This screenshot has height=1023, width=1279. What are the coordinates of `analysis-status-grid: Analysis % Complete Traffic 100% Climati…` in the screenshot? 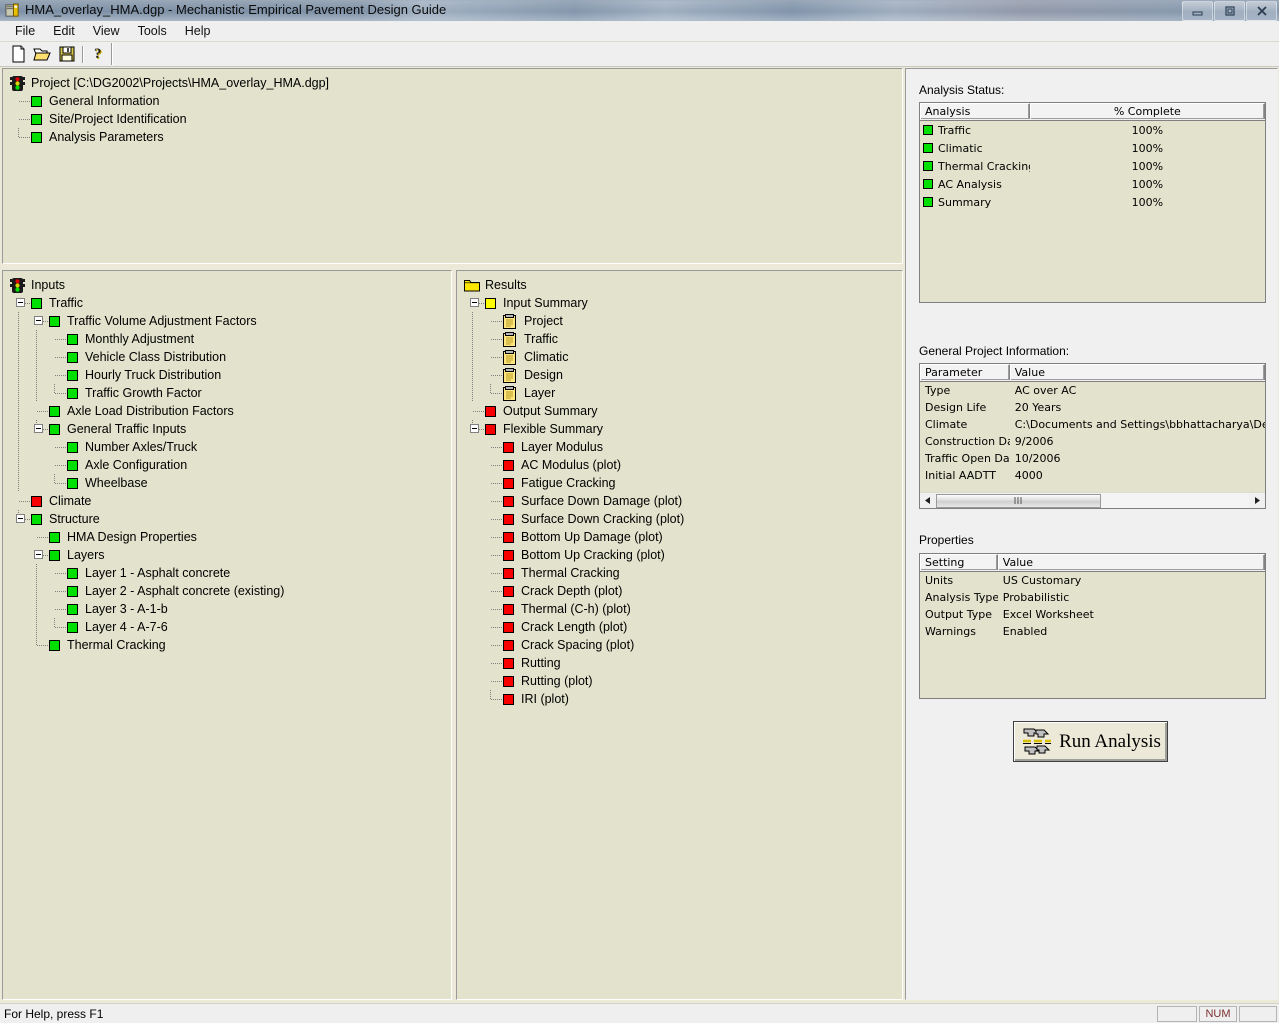 It's located at (1092, 202).